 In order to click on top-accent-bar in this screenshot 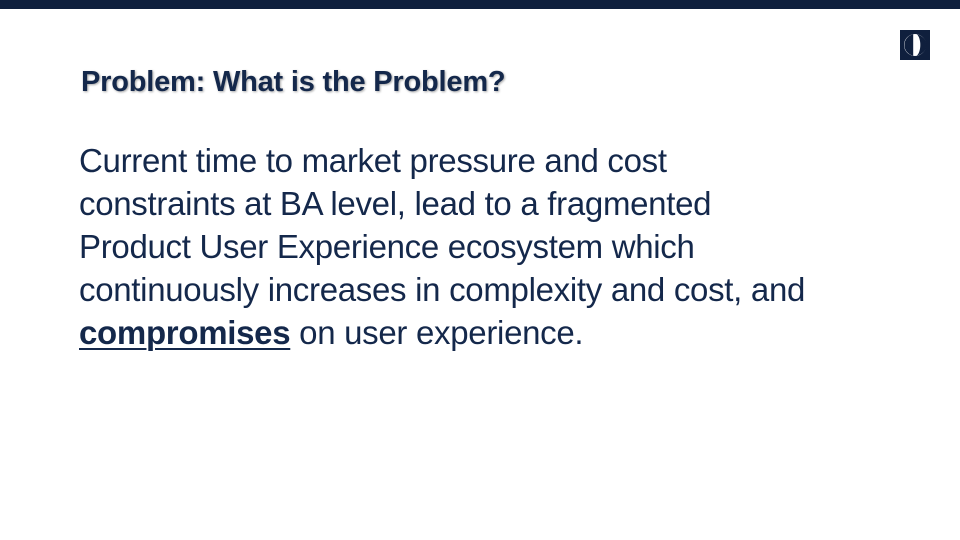, I will do `click(480, 4)`.